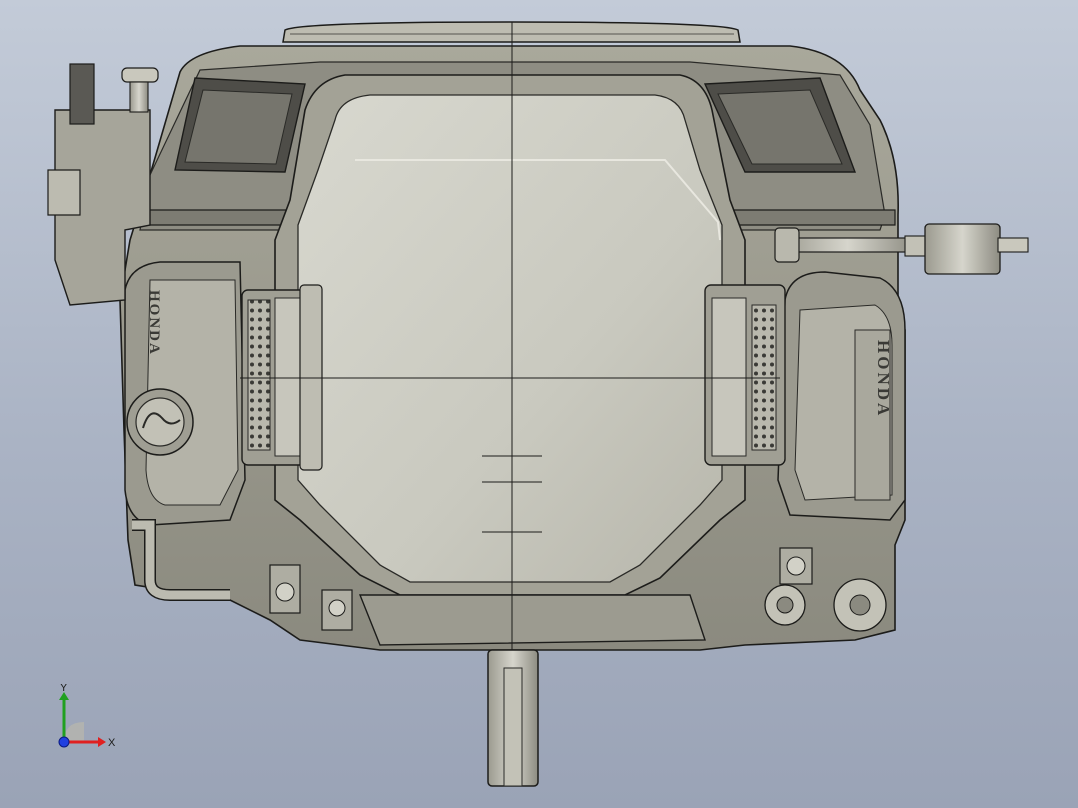  I want to click on crankcase-base, so click(532, 620).